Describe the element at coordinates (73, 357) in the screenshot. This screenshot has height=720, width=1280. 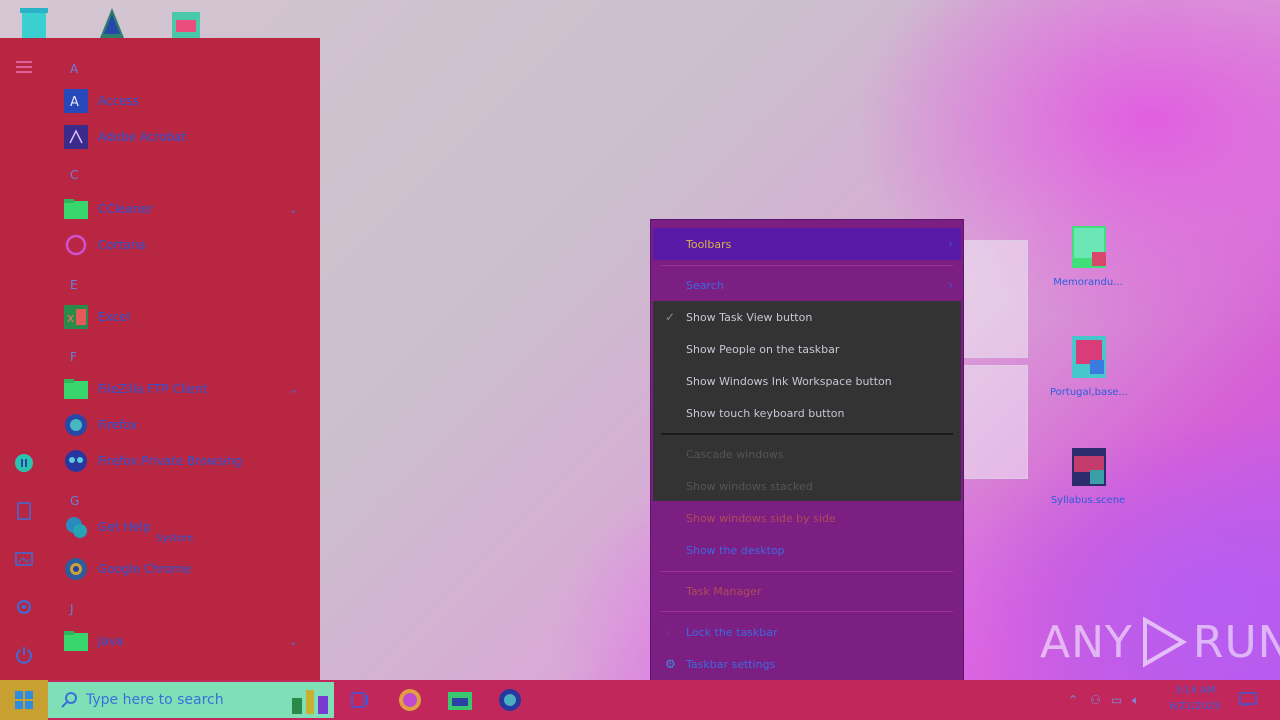
I see `app-group-letter: F` at that location.